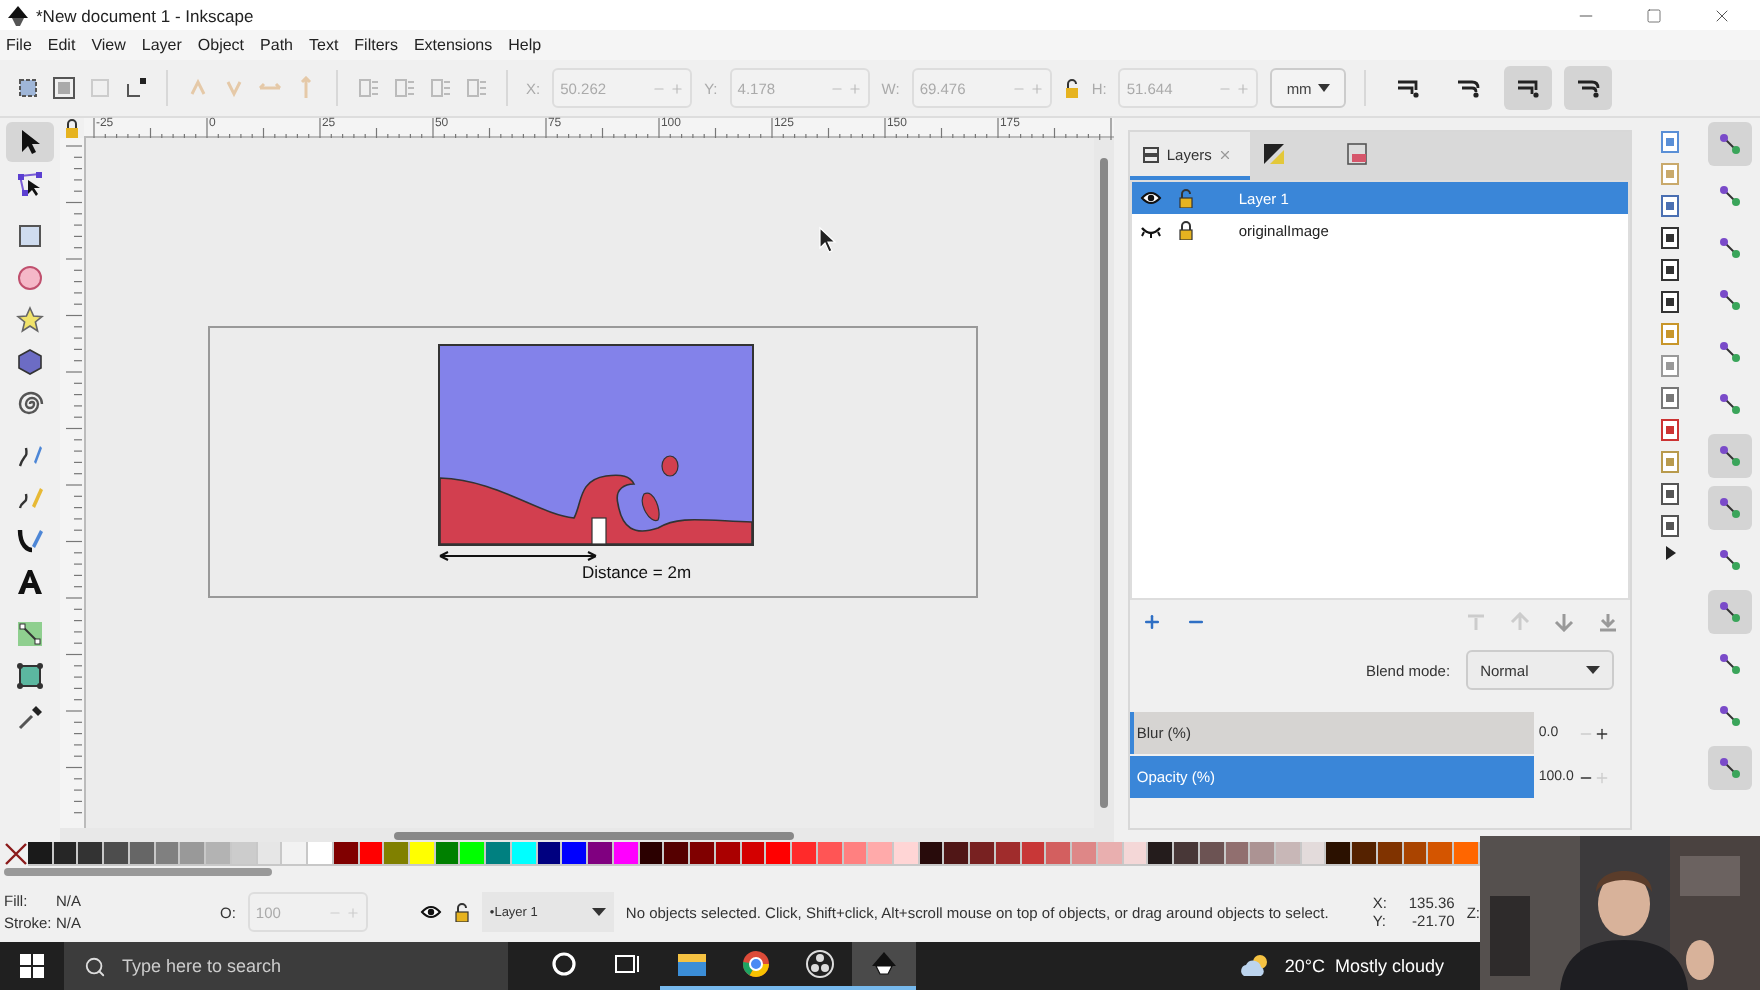 This screenshot has height=990, width=1760. What do you see at coordinates (61, 45) in the screenshot?
I see `menu-item: Edit` at bounding box center [61, 45].